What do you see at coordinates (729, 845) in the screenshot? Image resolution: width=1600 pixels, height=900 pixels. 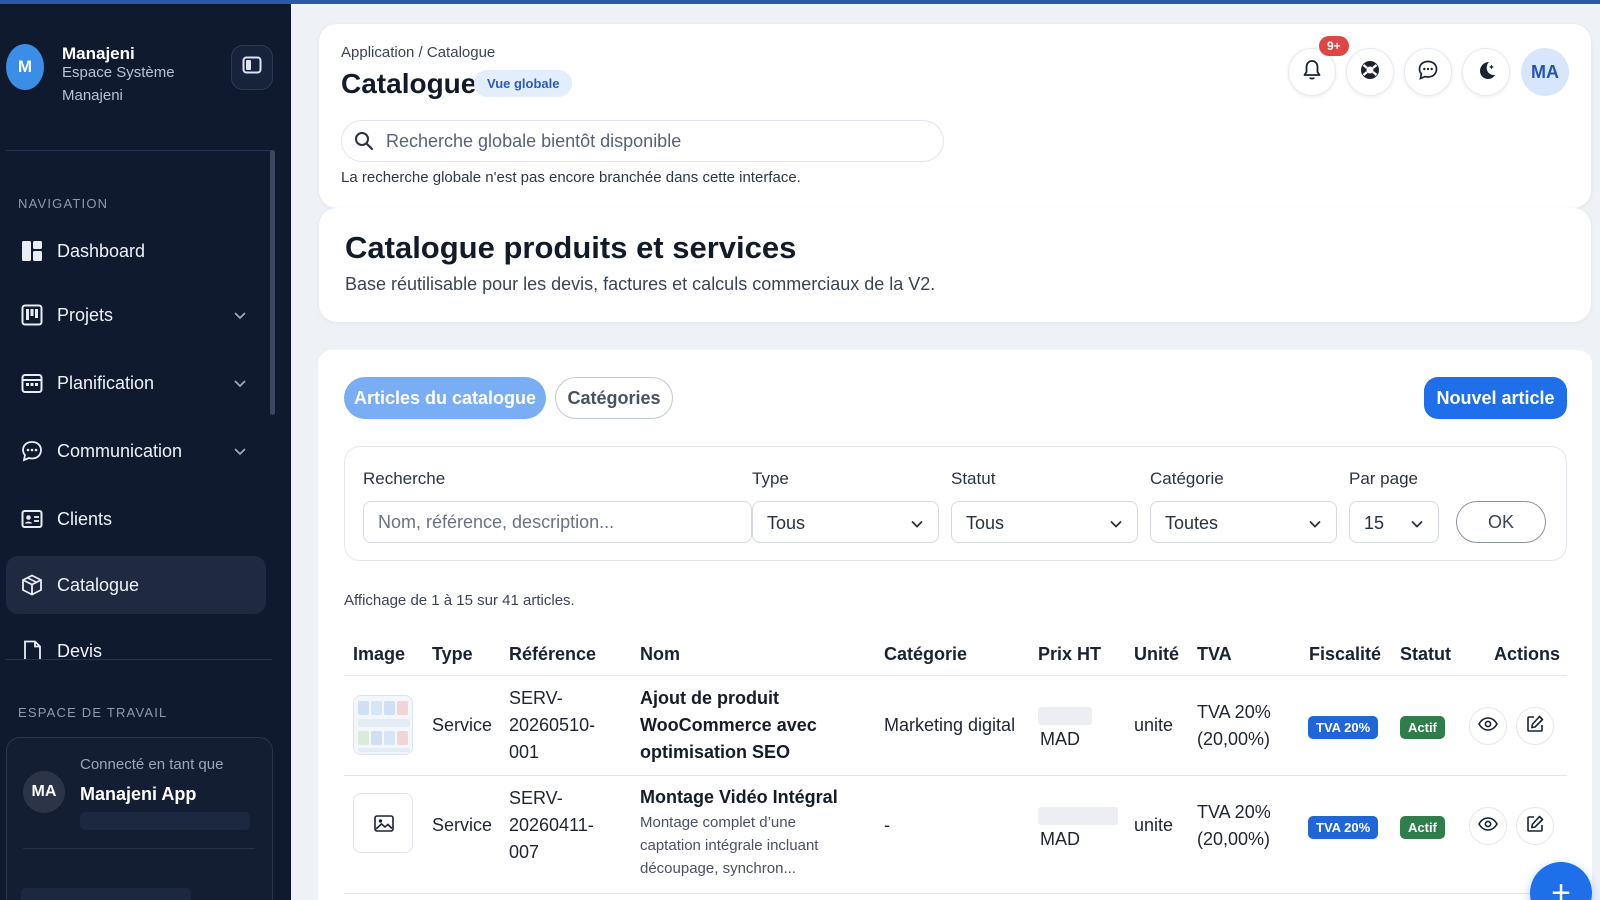 I see `description-line: captation intégrale incluant` at bounding box center [729, 845].